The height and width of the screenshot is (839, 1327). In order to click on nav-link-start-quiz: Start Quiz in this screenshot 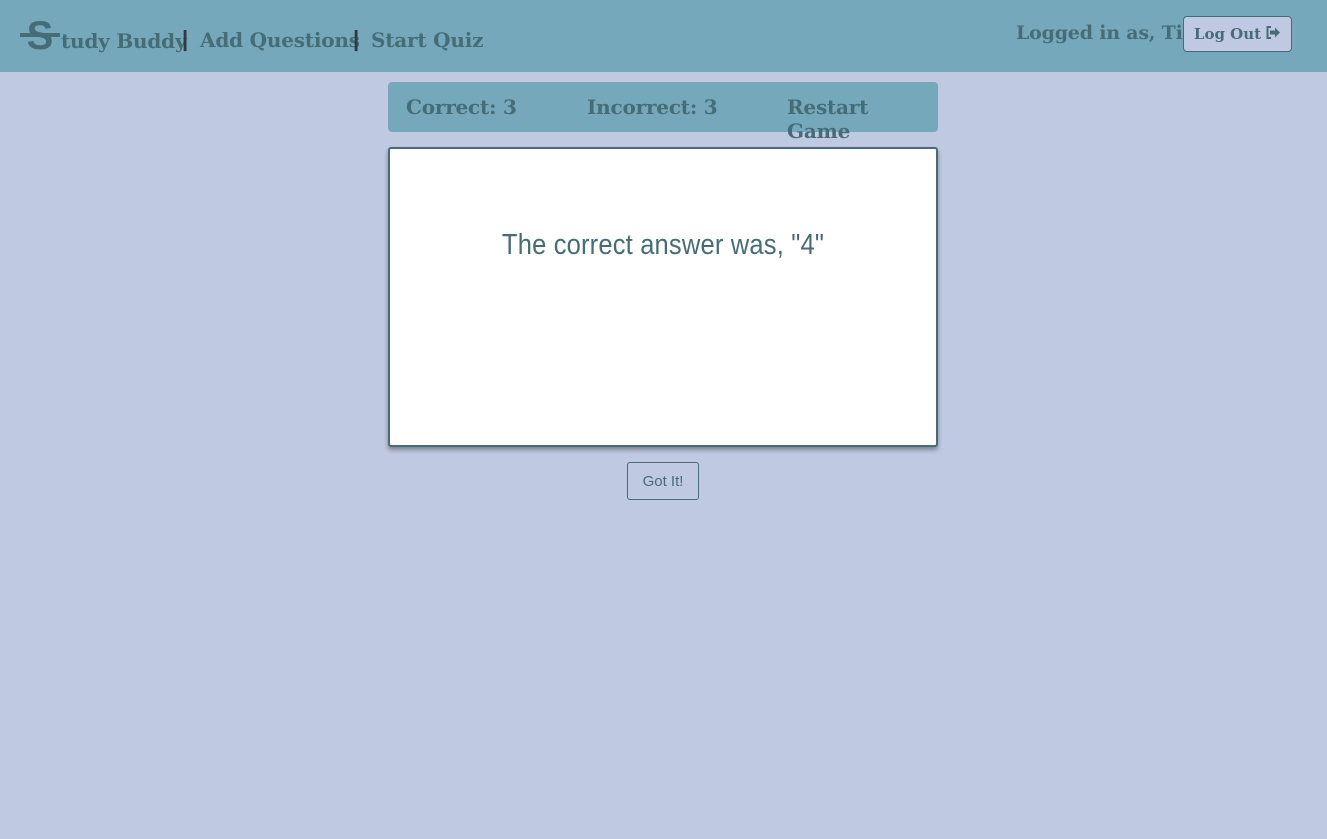, I will do `click(427, 40)`.